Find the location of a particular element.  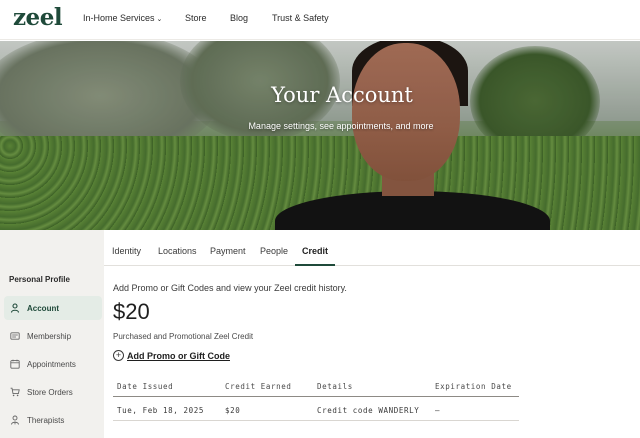

calendar-icon is located at coordinates (15, 364).